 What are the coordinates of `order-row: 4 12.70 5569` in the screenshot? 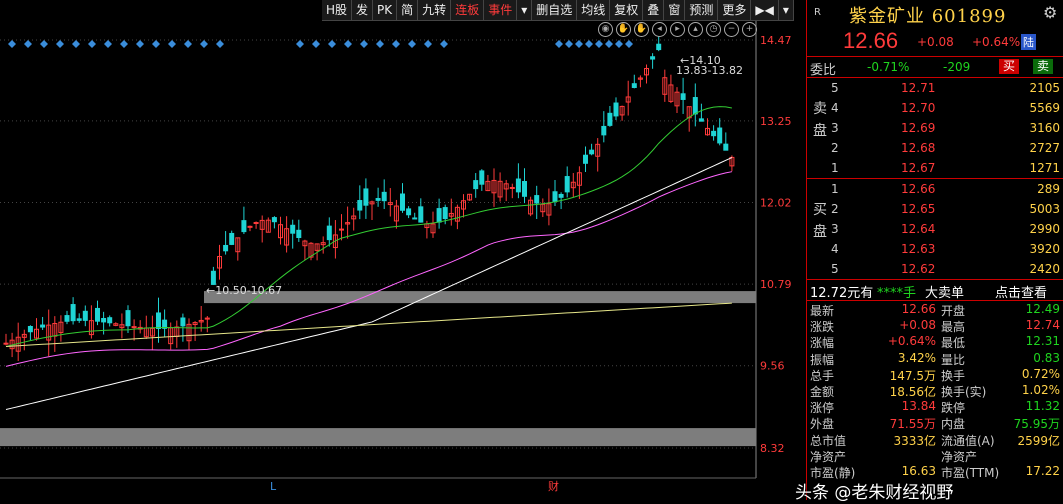 It's located at (935, 108).